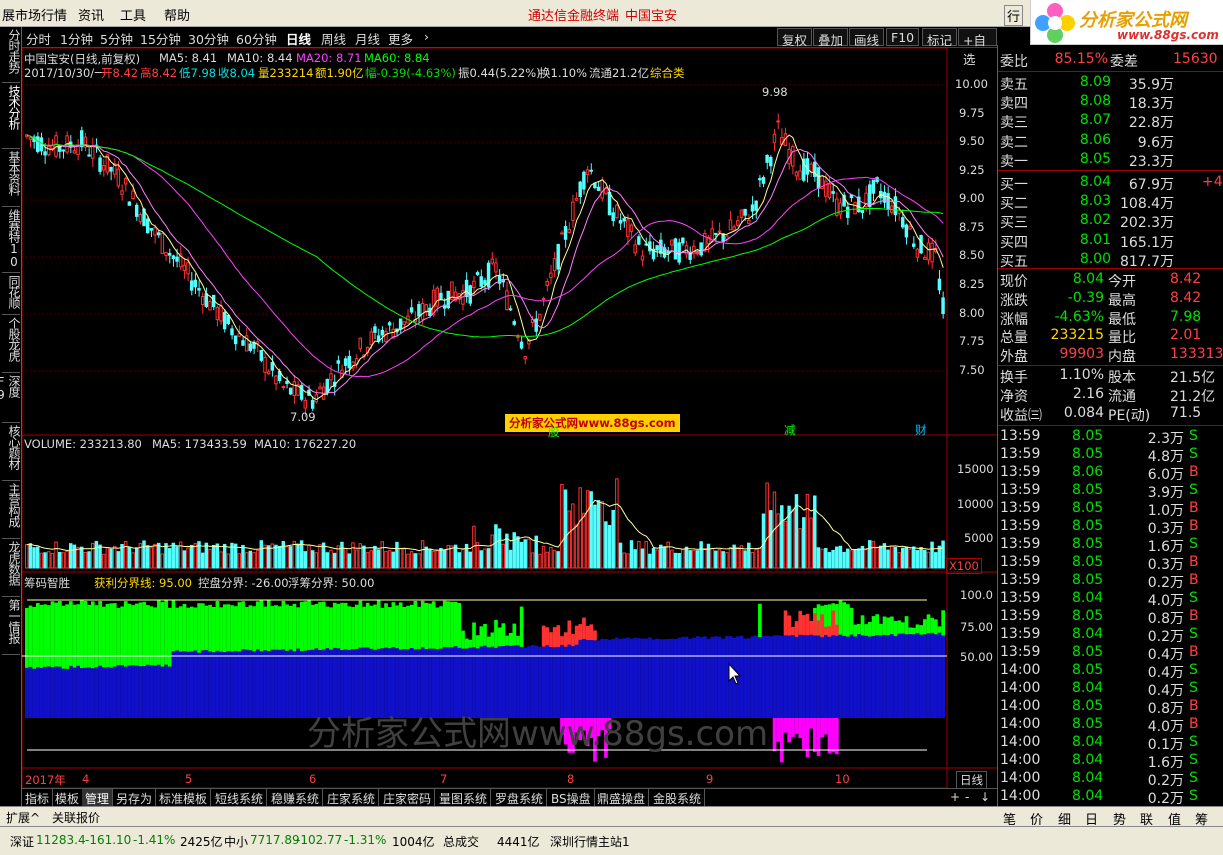 The width and height of the screenshot is (1223, 855). I want to click on f10-button: F10, so click(903, 37).